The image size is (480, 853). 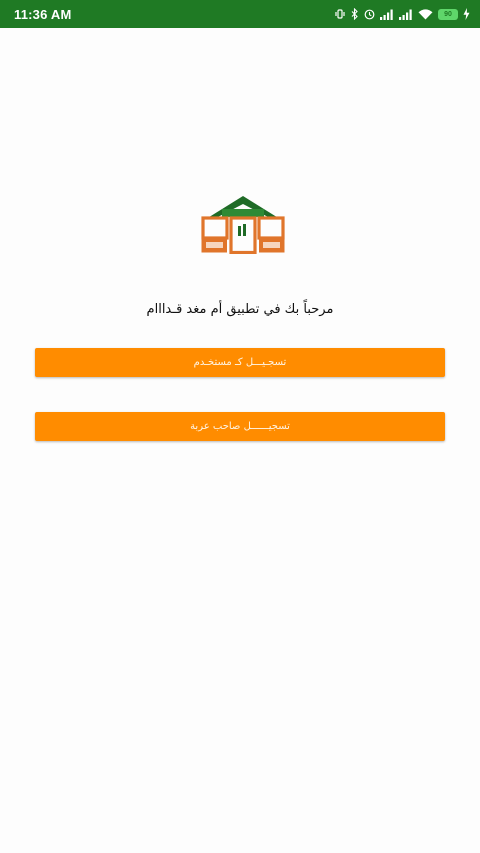 What do you see at coordinates (466, 14) in the screenshot?
I see `charging-icon` at bounding box center [466, 14].